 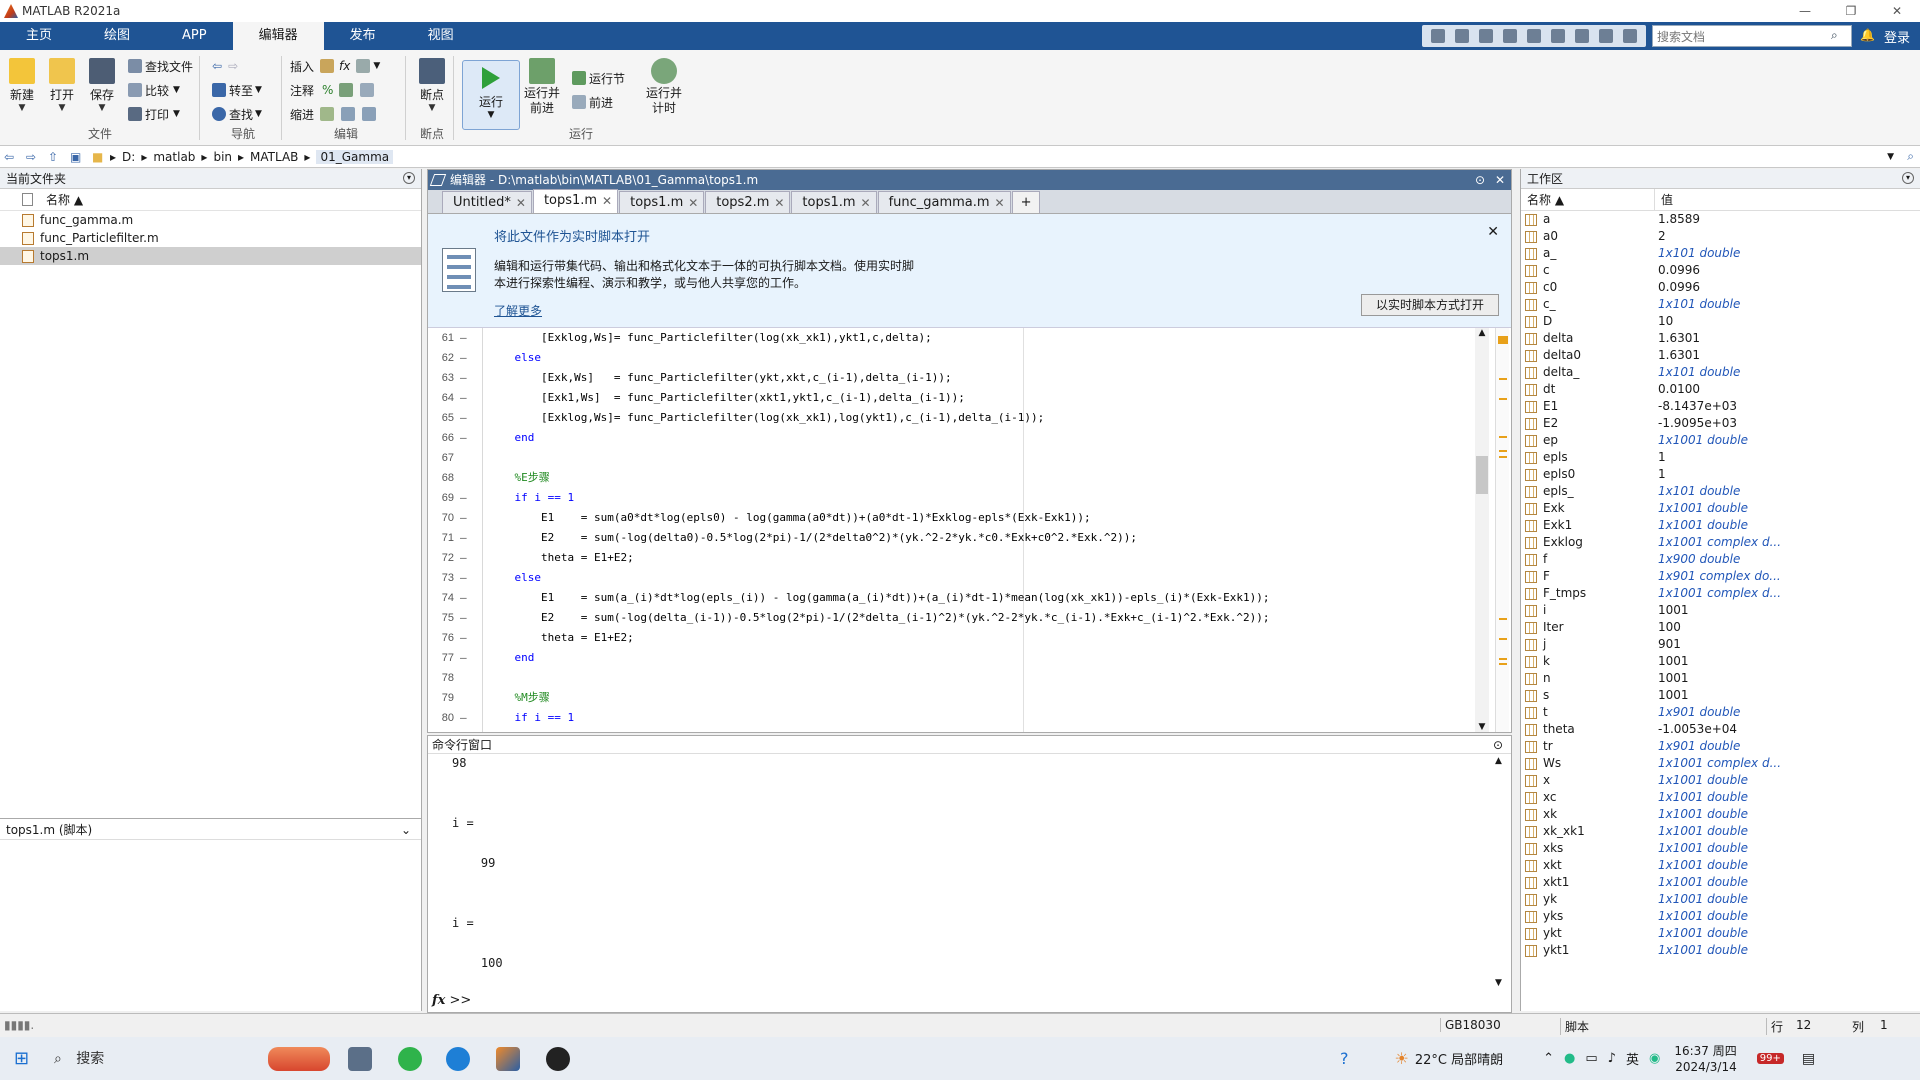 I want to click on paste-icon, so click(x=1509, y=36).